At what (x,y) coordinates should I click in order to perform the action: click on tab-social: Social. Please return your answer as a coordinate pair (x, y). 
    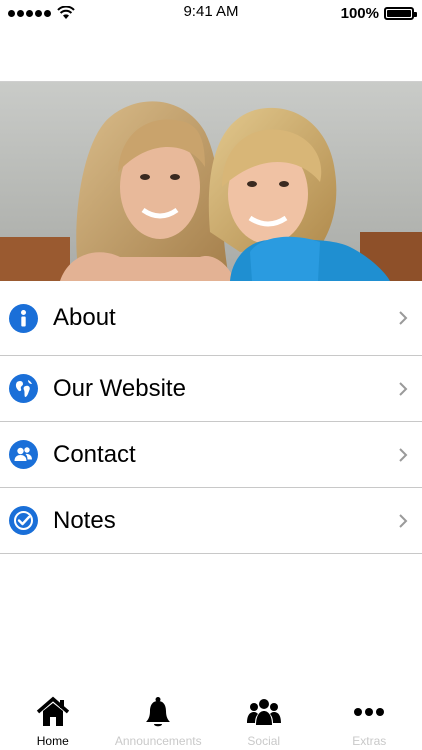
    Looking at the image, I should click on (264, 720).